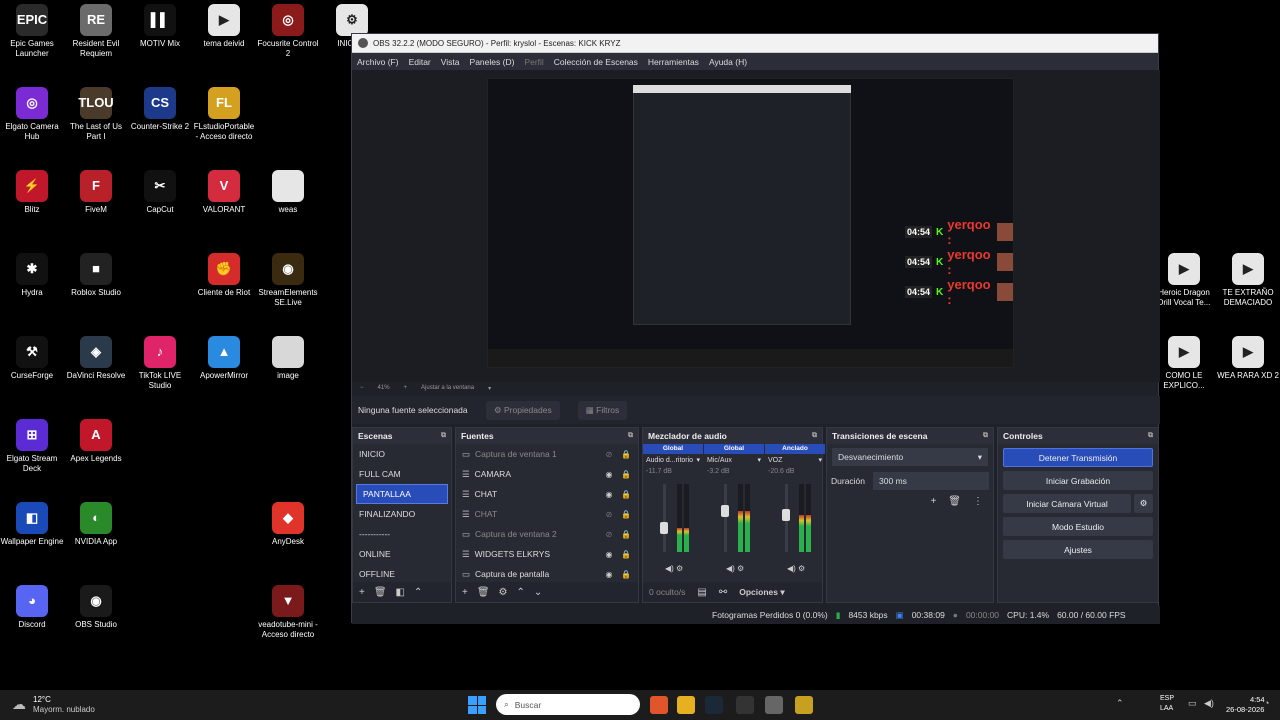 This screenshot has height=720, width=1280. What do you see at coordinates (96, 275) in the screenshot?
I see `desktop-icon: ■ Roblox Studio` at bounding box center [96, 275].